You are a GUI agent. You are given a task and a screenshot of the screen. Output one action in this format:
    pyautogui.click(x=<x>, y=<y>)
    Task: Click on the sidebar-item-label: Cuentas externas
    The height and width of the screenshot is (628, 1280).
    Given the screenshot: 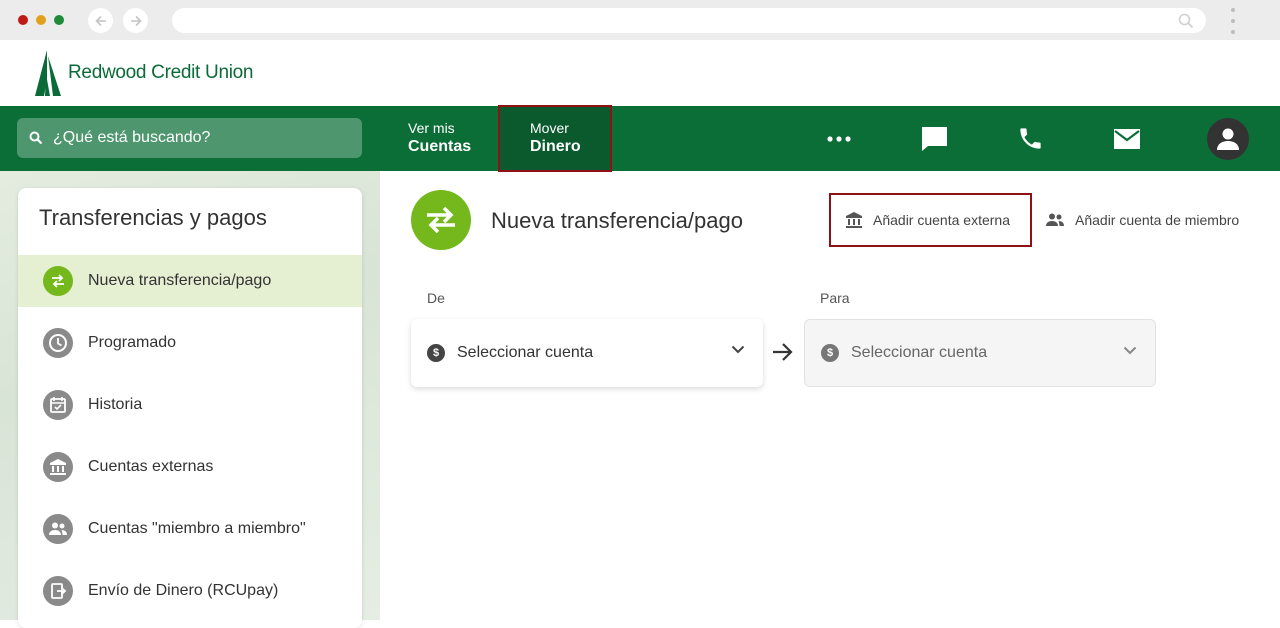 What is the action you would take?
    pyautogui.click(x=151, y=466)
    